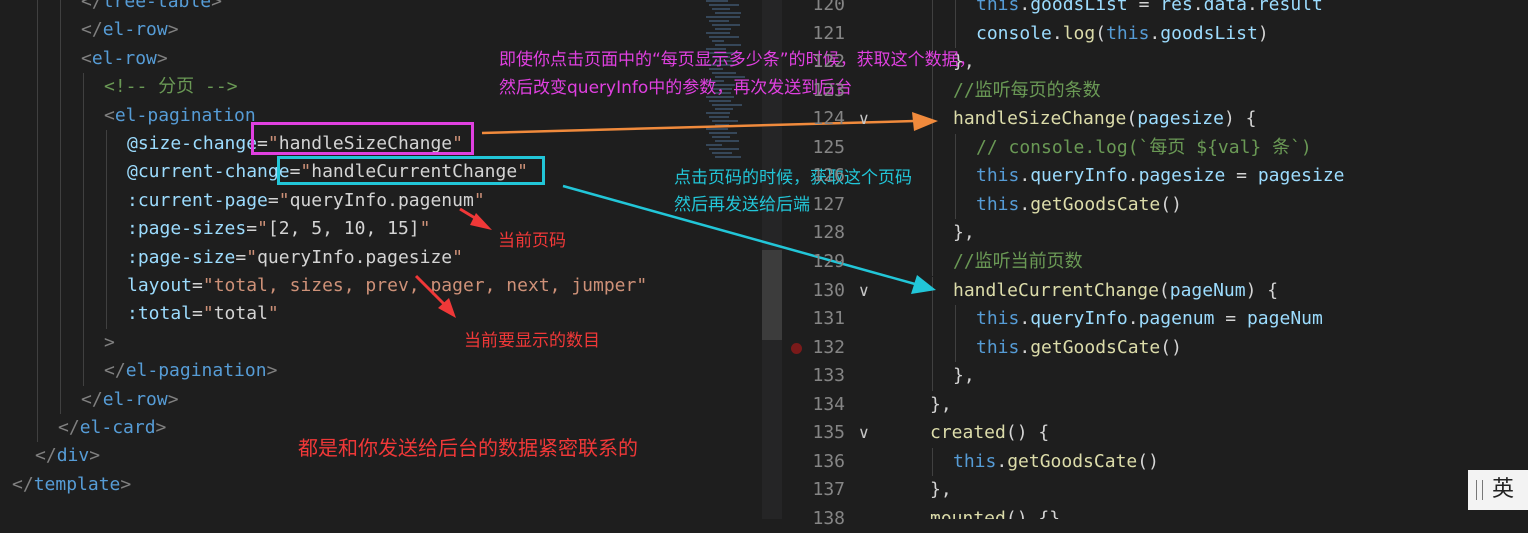  What do you see at coordinates (828, 490) in the screenshot?
I see `line-number: 137` at bounding box center [828, 490].